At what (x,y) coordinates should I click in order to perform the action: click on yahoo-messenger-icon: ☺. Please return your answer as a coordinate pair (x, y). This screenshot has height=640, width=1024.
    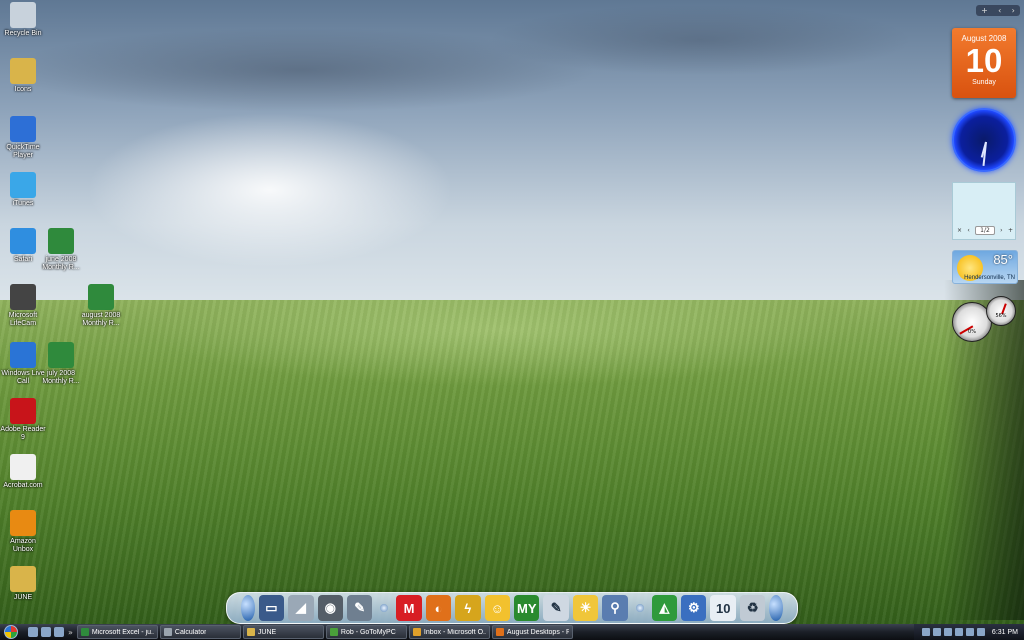
    Looking at the image, I should click on (497, 608).